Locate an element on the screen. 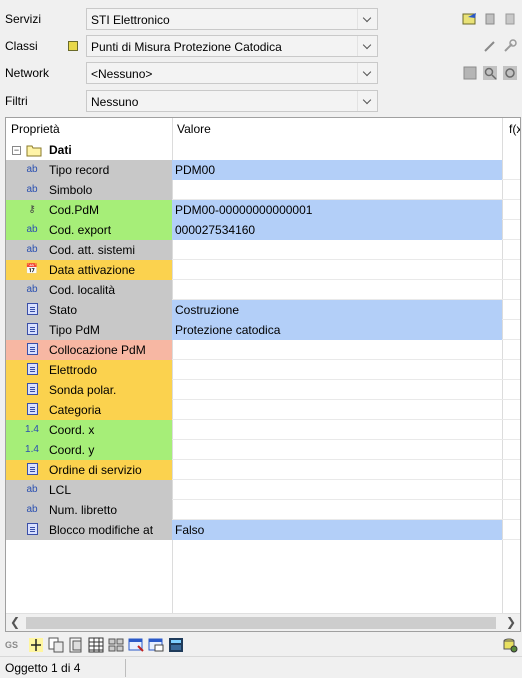 The image size is (522, 678). value-cell: PDM00 is located at coordinates (337, 170).